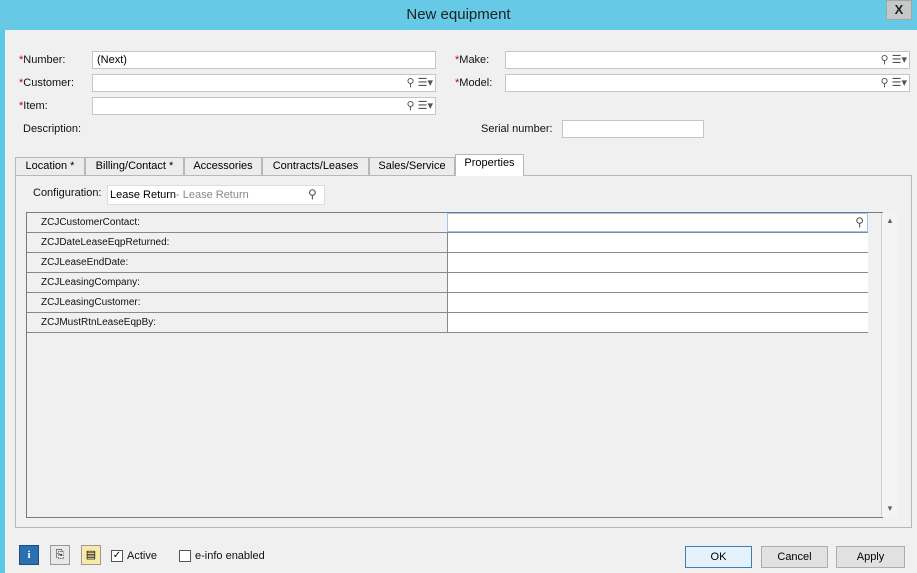 The width and height of the screenshot is (917, 573). Describe the element at coordinates (230, 556) in the screenshot. I see `einfo-label: e-info enabled` at that location.